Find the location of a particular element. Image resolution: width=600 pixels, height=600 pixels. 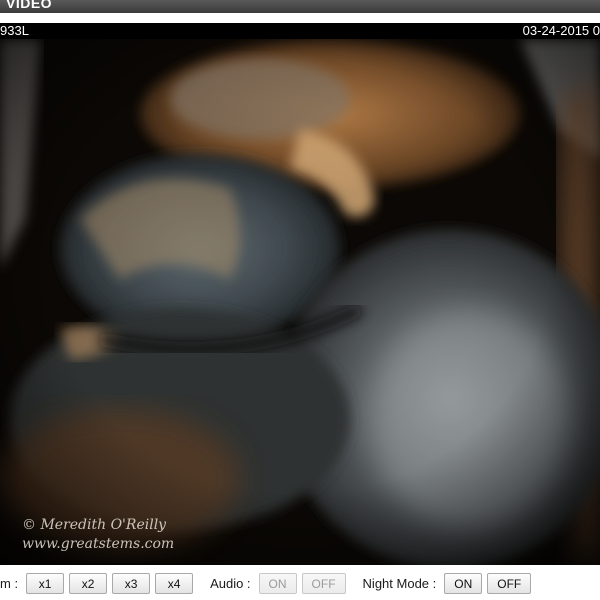

zoom-x4-button: x4 is located at coordinates (174, 583).